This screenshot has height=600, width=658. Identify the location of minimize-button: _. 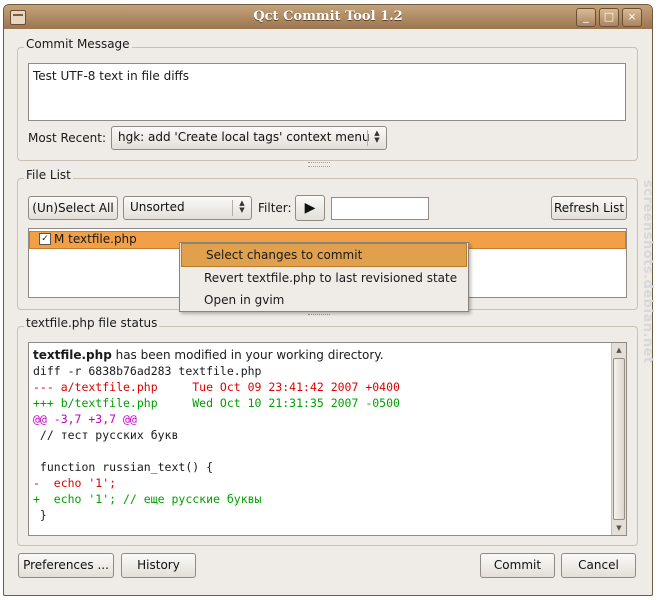
(586, 17).